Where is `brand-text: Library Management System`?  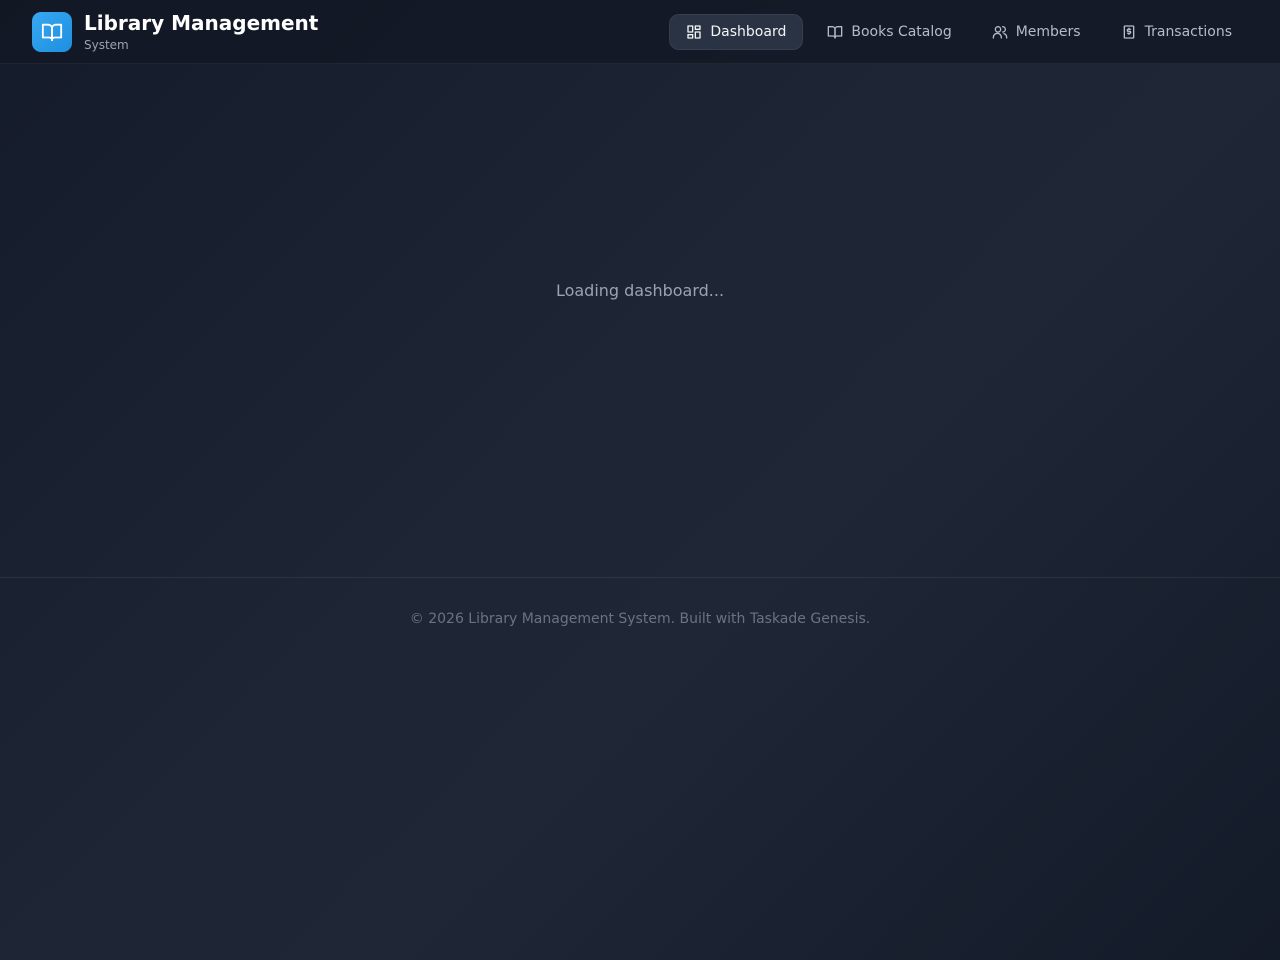 brand-text: Library Management System is located at coordinates (201, 32).